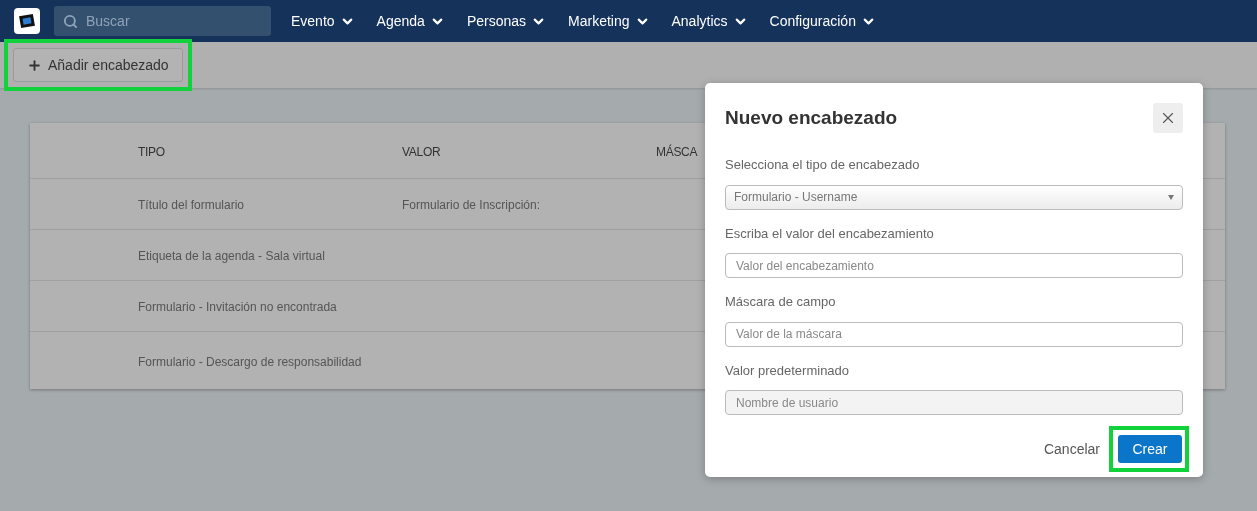 The width and height of the screenshot is (1257, 511). I want to click on cancel-button: Cancelar, so click(1071, 449).